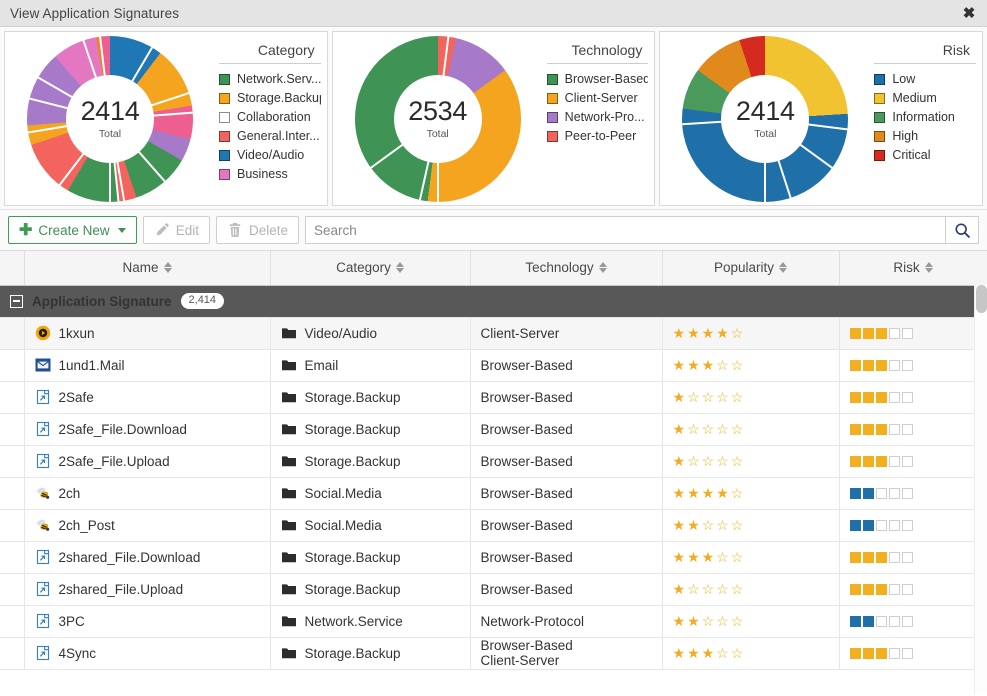  Describe the element at coordinates (262, 174) in the screenshot. I see `legend-label: Business` at that location.